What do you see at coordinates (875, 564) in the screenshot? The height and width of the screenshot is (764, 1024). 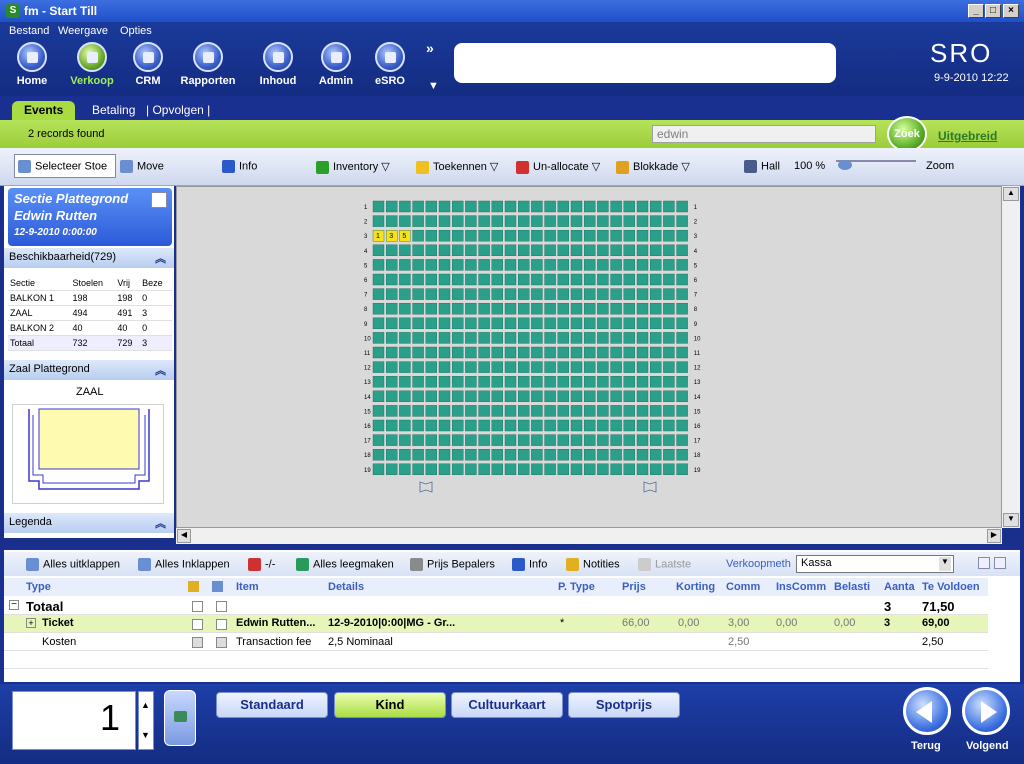 I see `verkoopmeth-select: Kassa ▼` at bounding box center [875, 564].